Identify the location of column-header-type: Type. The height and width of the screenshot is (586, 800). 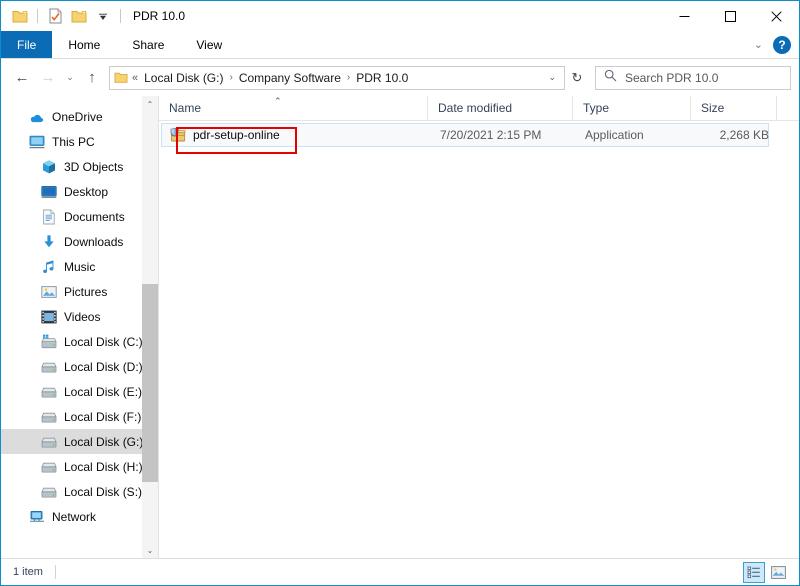
(631, 108).